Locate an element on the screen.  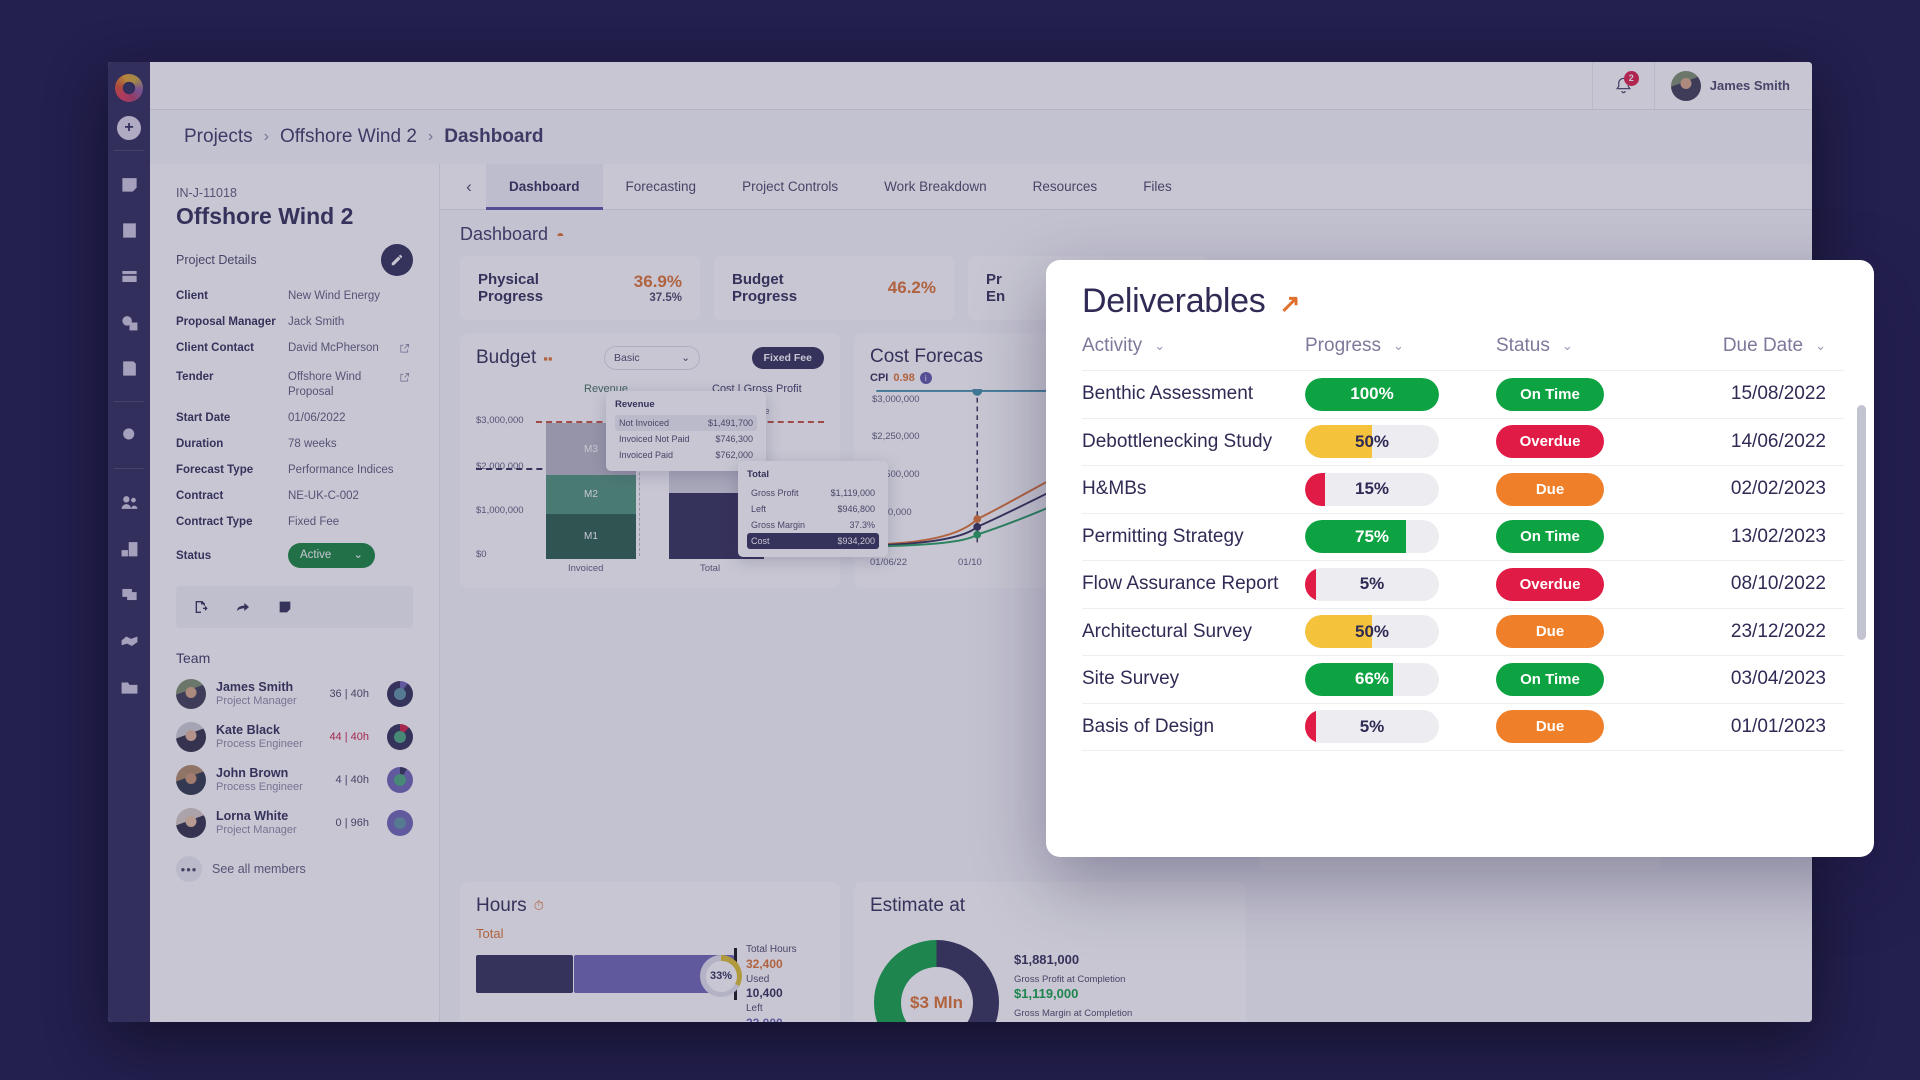
left-icon-rail: + is located at coordinates (129, 542).